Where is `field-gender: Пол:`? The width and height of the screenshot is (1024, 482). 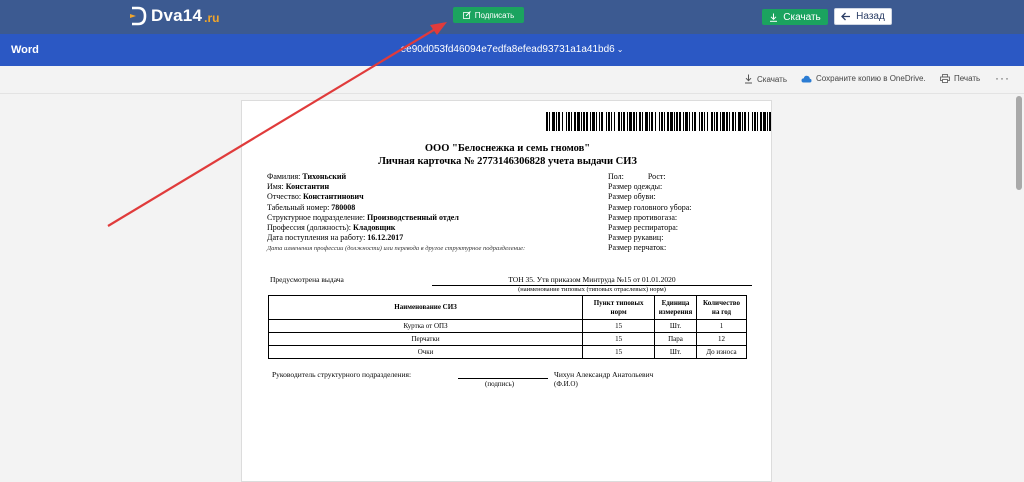 field-gender: Пол: is located at coordinates (616, 176).